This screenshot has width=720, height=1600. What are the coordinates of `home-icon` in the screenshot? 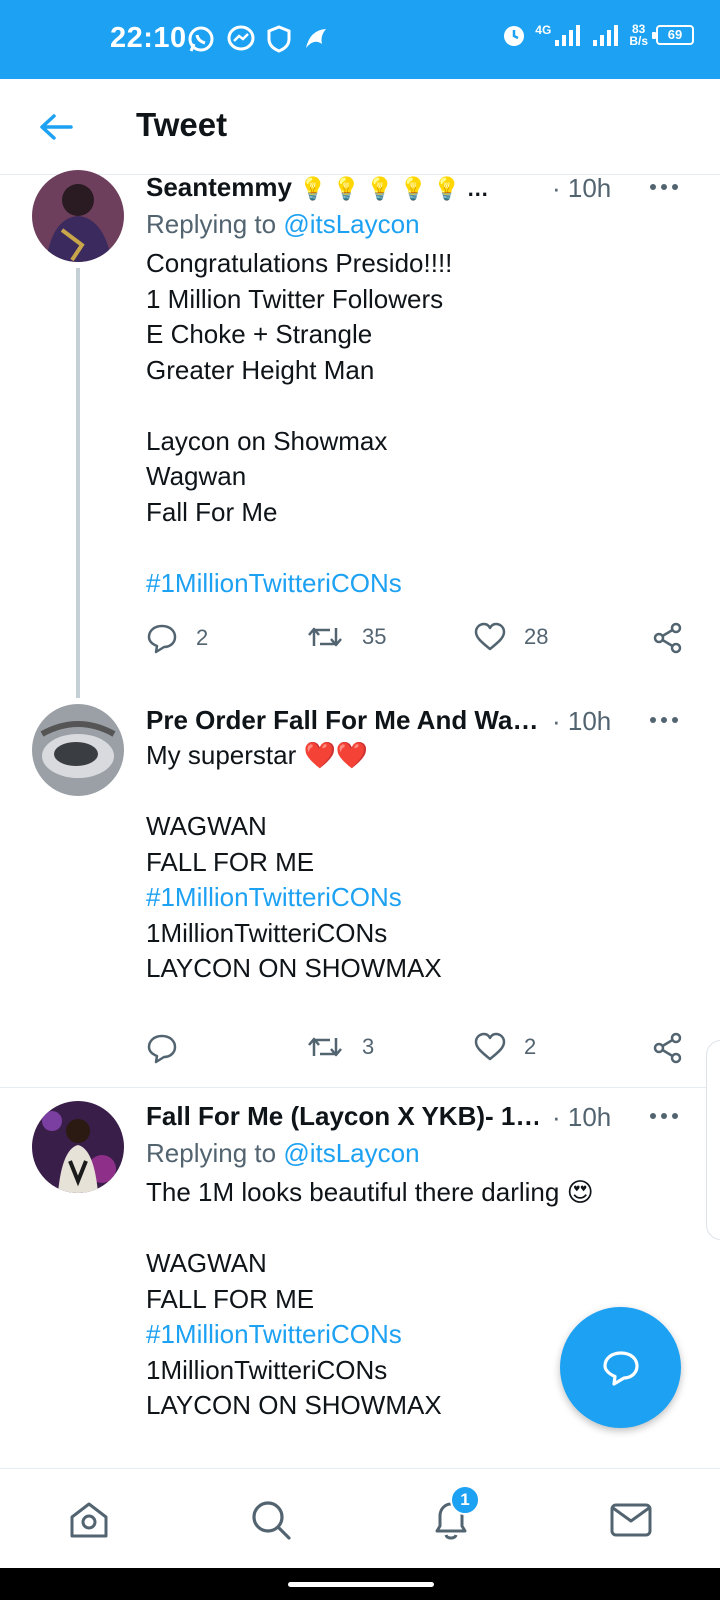 It's located at (89, 1520).